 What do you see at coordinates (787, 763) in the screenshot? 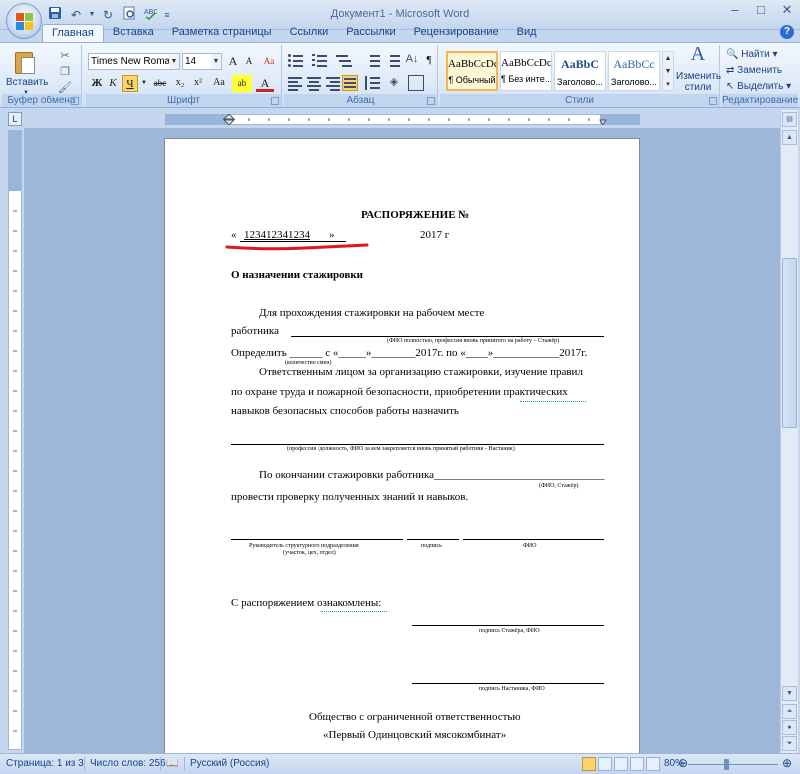
I see `zoom-in-button: ⊕` at bounding box center [787, 763].